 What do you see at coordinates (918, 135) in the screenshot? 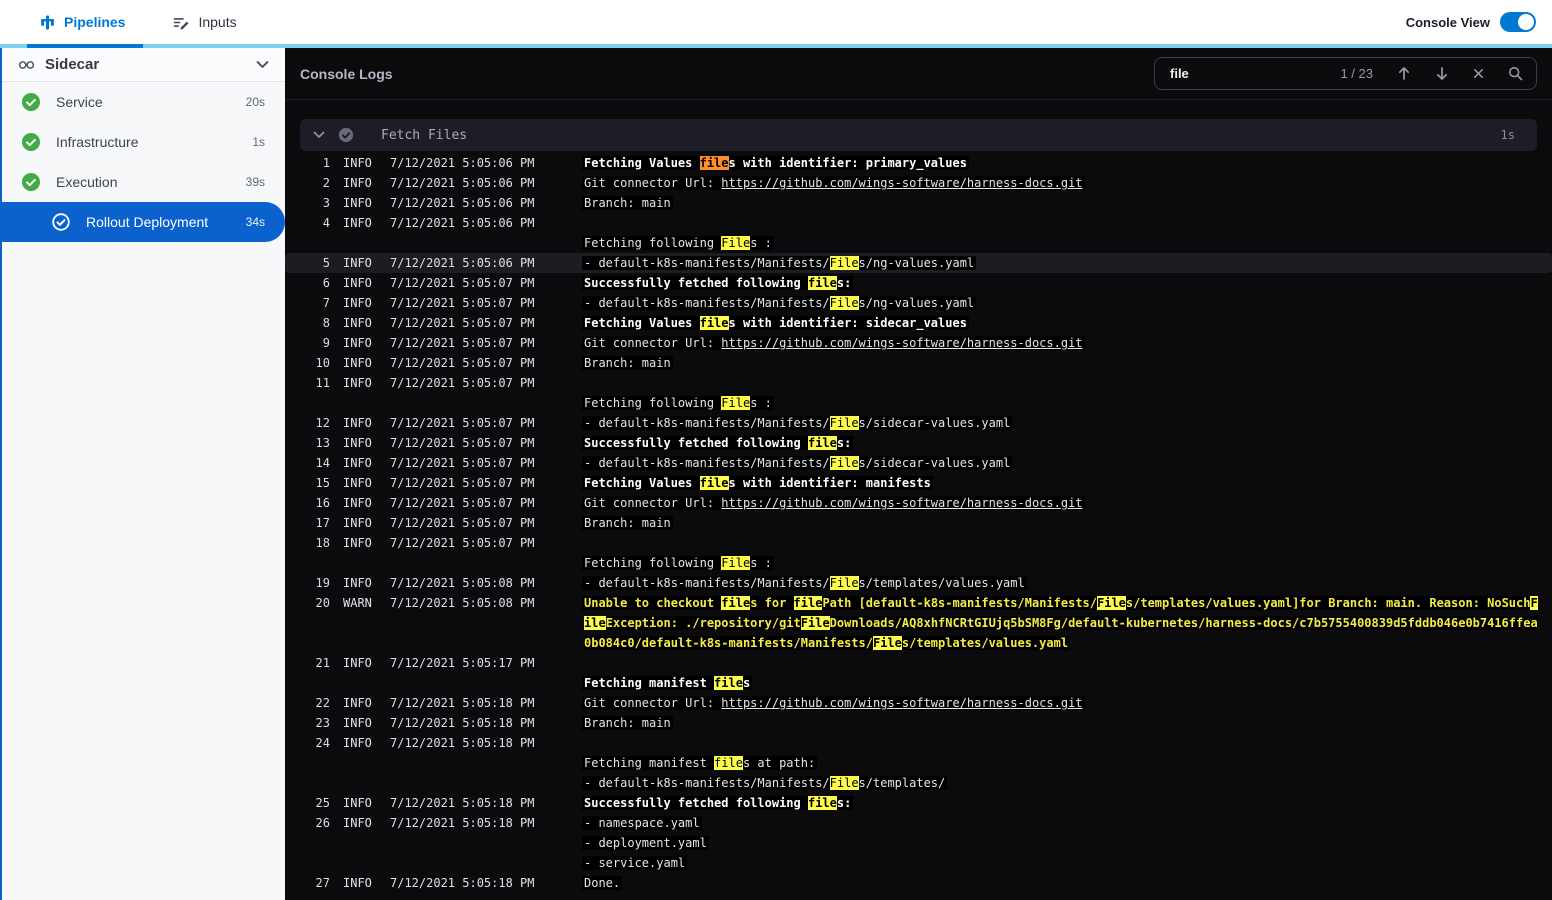
I see `log-section-header: Fetch Files 1s` at bounding box center [918, 135].